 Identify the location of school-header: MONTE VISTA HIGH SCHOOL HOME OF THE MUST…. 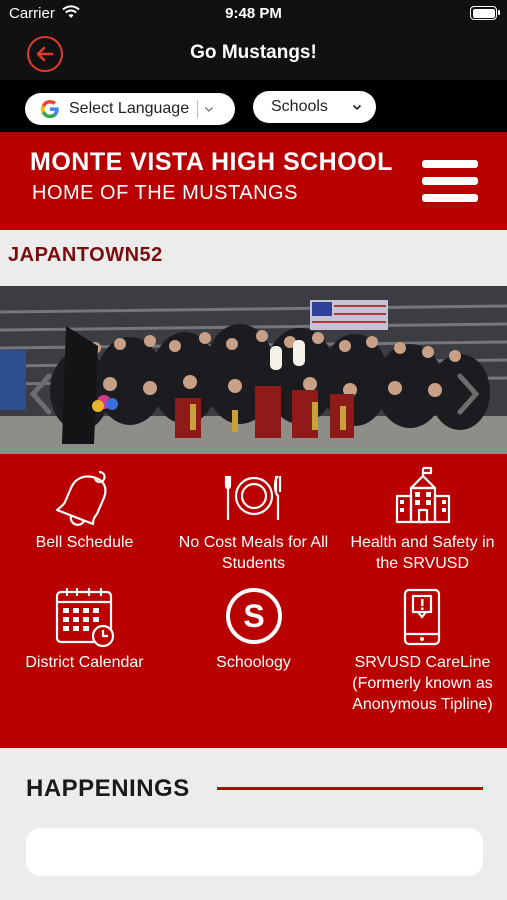
(253, 181).